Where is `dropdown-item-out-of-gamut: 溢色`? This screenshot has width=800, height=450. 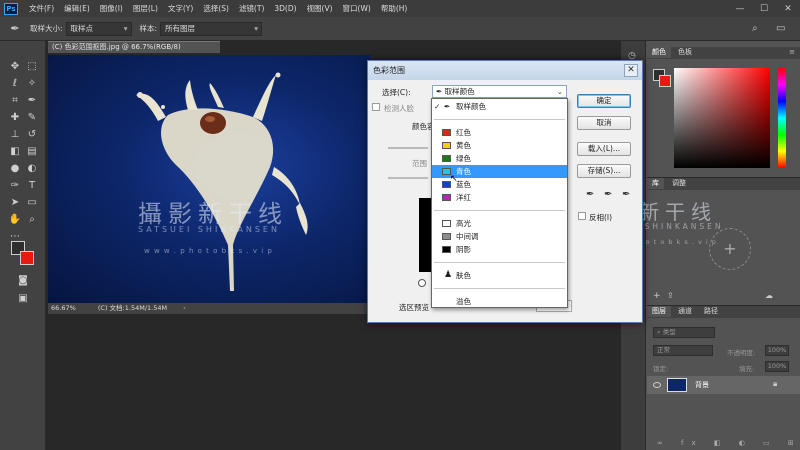
dropdown-item-out-of-gamut: 溢色 is located at coordinates (499, 301).